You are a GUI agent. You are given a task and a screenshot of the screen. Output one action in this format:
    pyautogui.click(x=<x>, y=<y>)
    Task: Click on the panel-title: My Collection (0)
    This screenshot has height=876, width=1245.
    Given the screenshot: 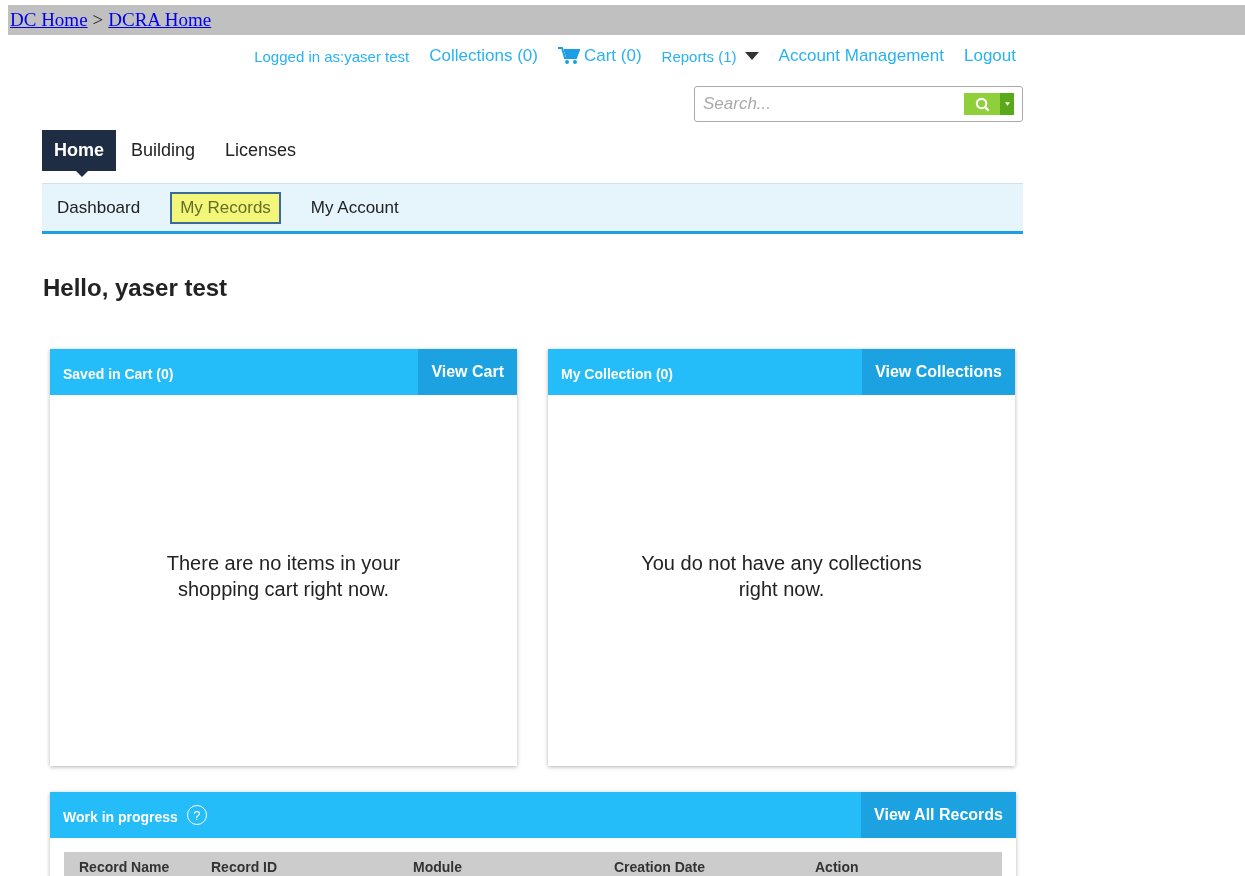 What is the action you would take?
    pyautogui.click(x=617, y=373)
    